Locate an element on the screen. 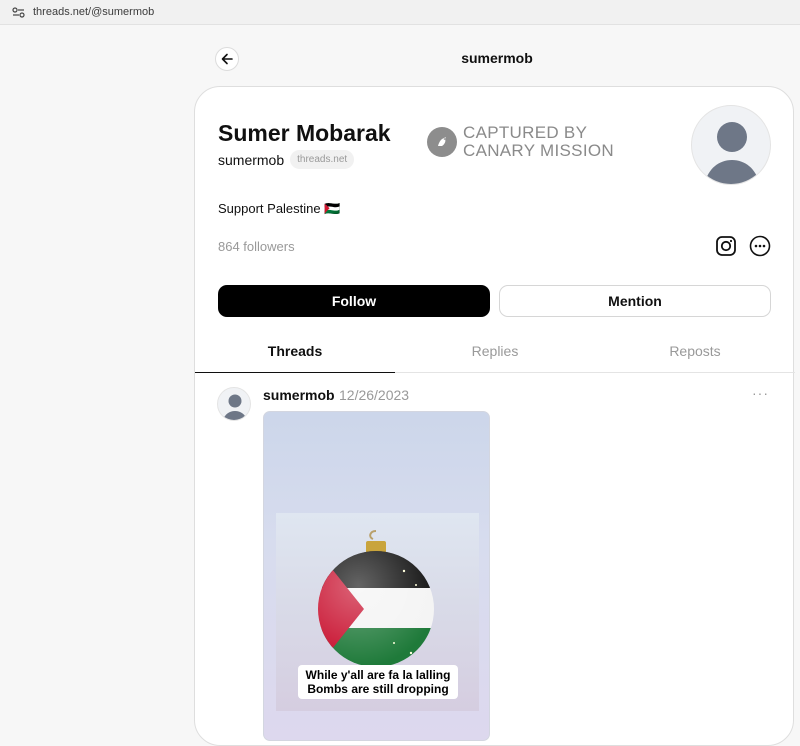 The height and width of the screenshot is (746, 800). watermark: CAPTURED BY CANARY MISSION is located at coordinates (520, 142).